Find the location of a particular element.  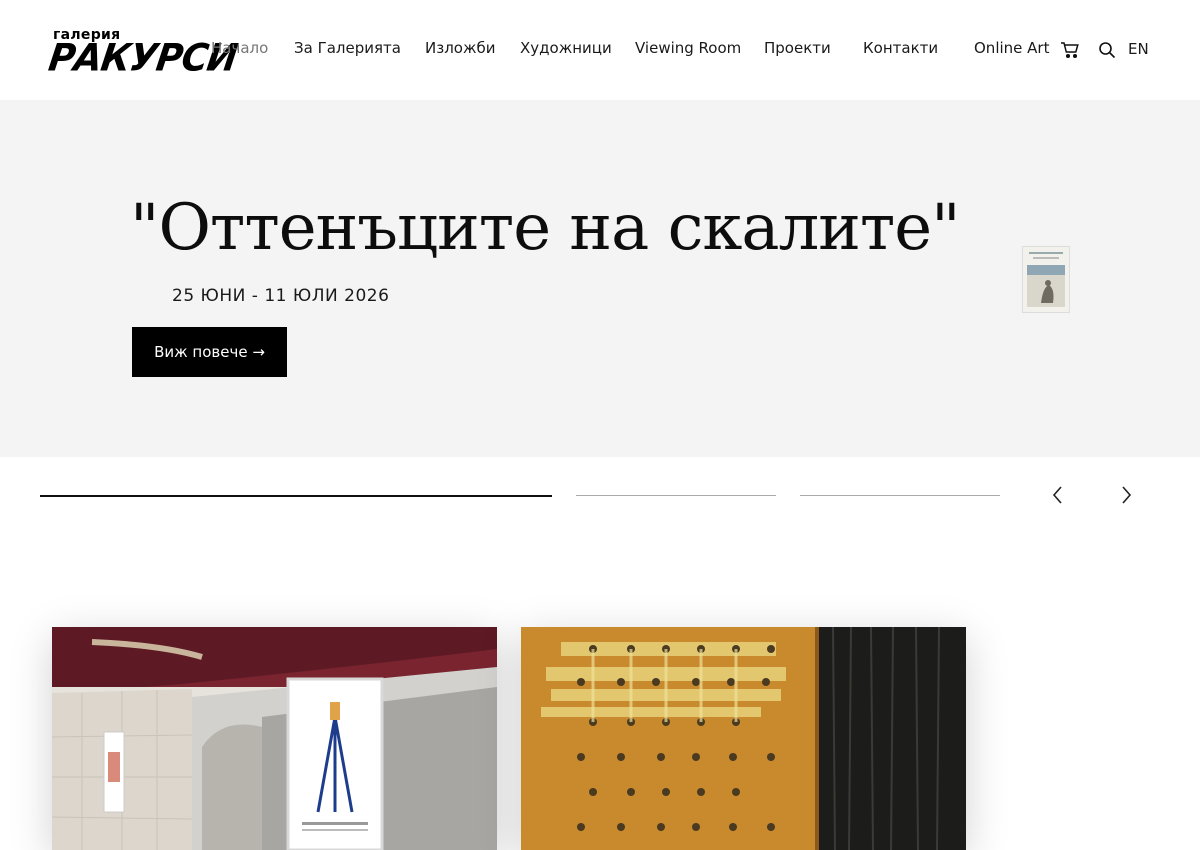

nav-item-about: За Галерията is located at coordinates (347, 48).